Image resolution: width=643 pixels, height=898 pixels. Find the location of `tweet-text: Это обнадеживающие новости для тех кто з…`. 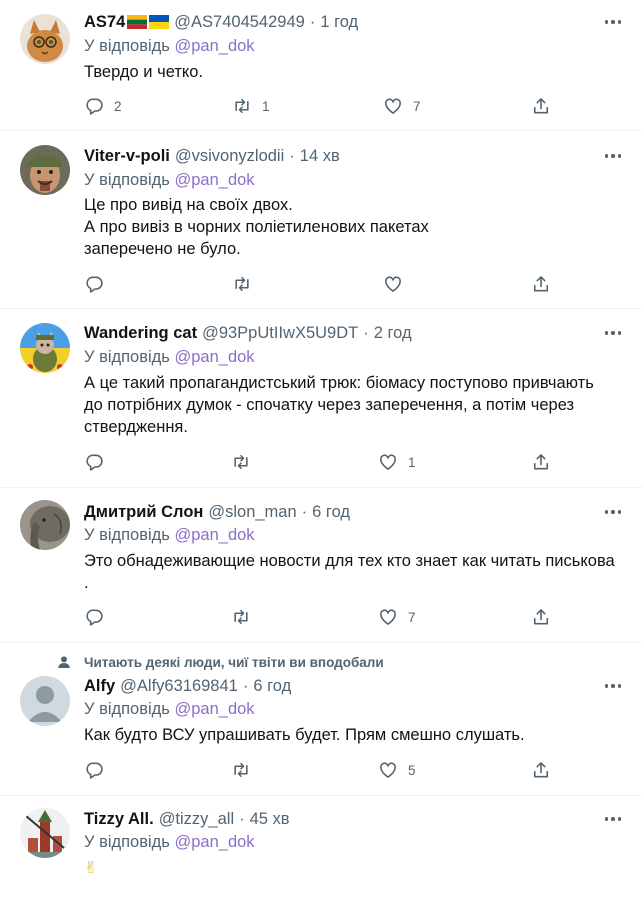

tweet-text: Это обнадеживающие новости для тех кто з… is located at coordinates (356, 572).